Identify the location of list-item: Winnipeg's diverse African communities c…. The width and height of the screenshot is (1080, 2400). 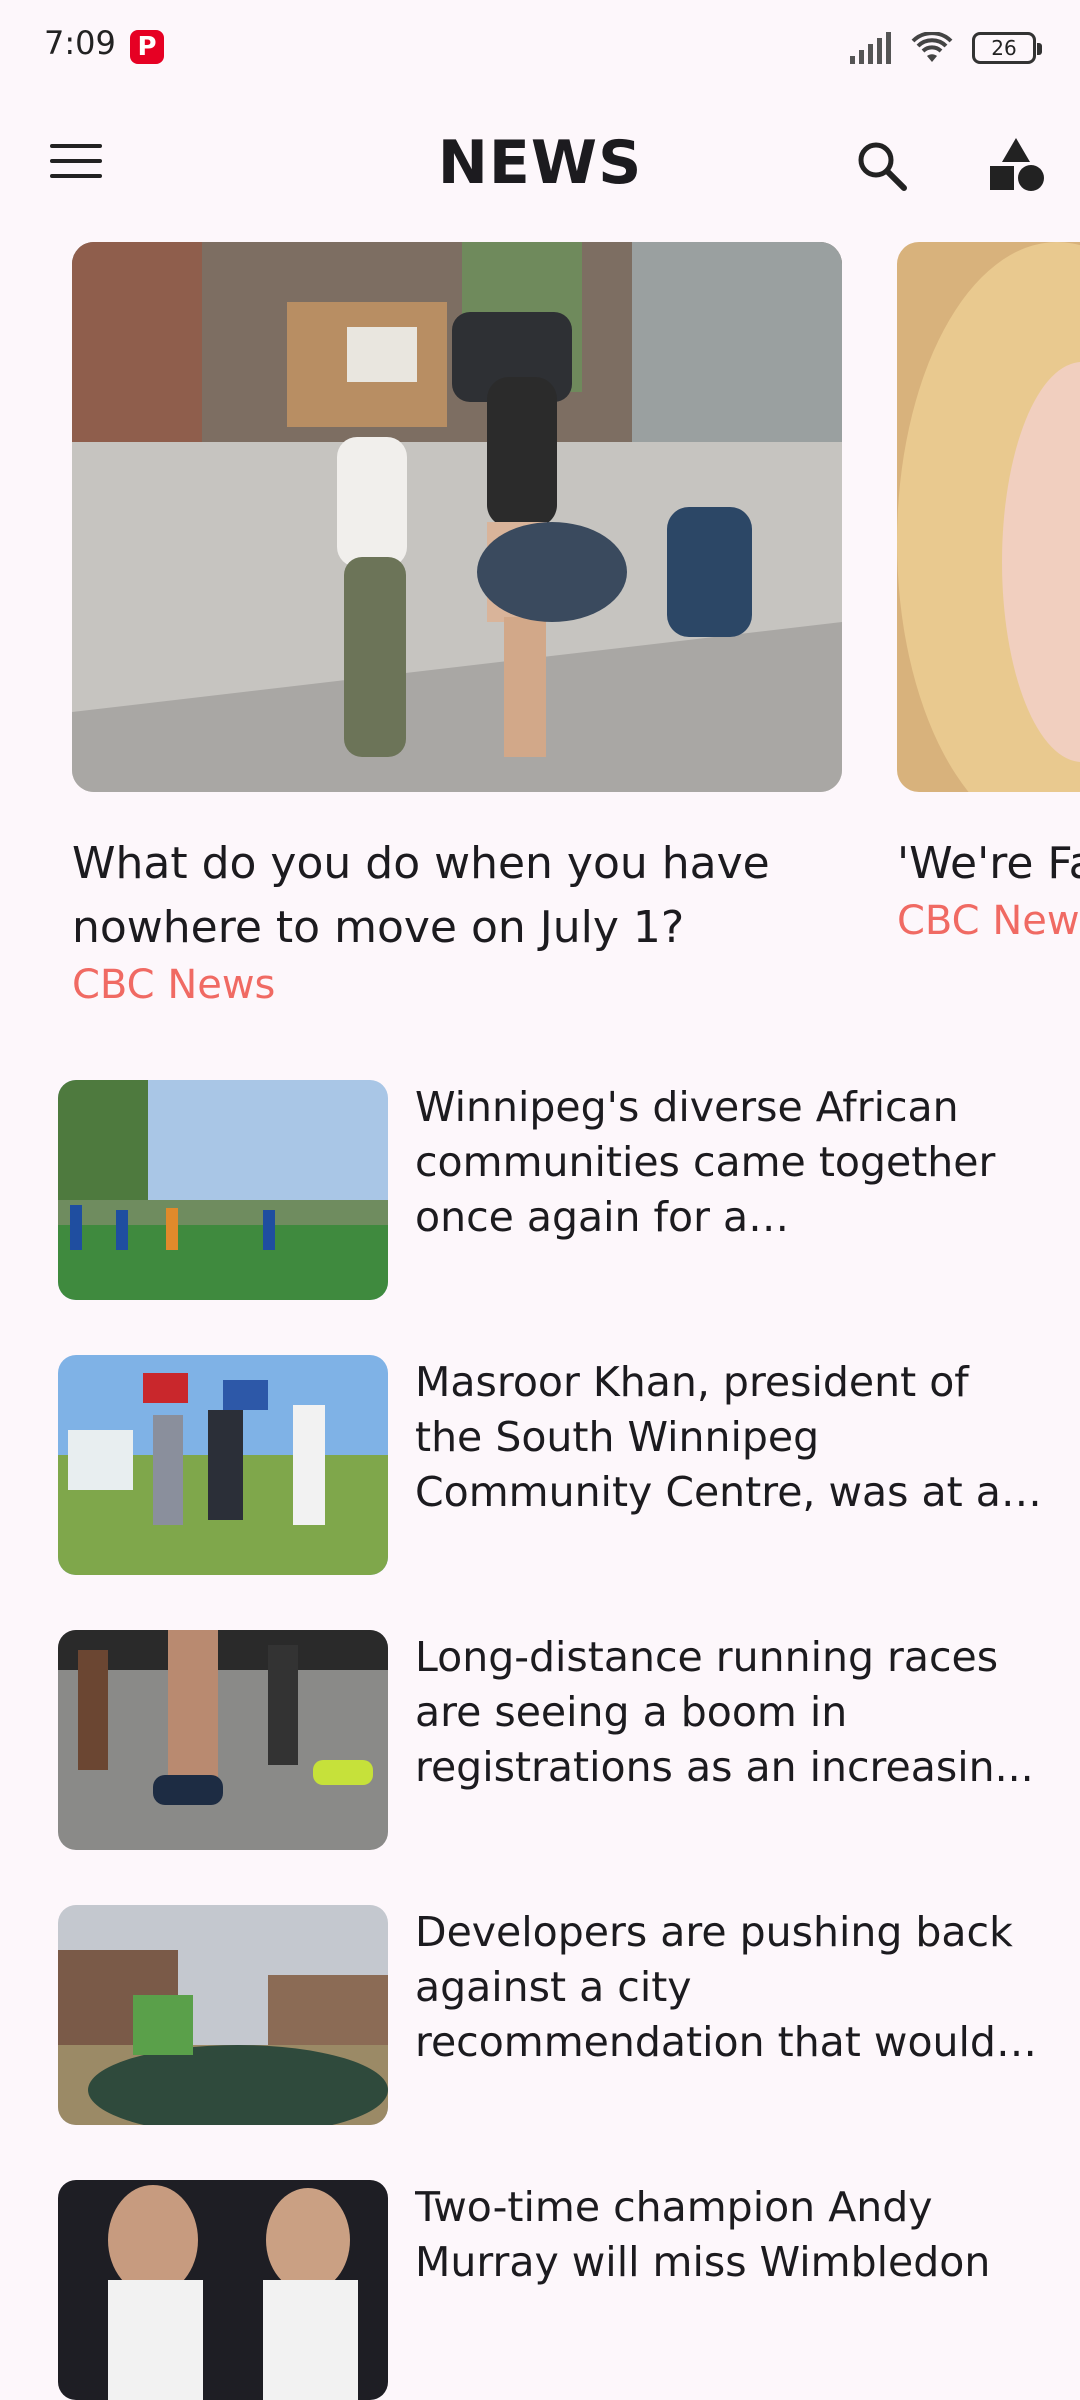
(558, 1190).